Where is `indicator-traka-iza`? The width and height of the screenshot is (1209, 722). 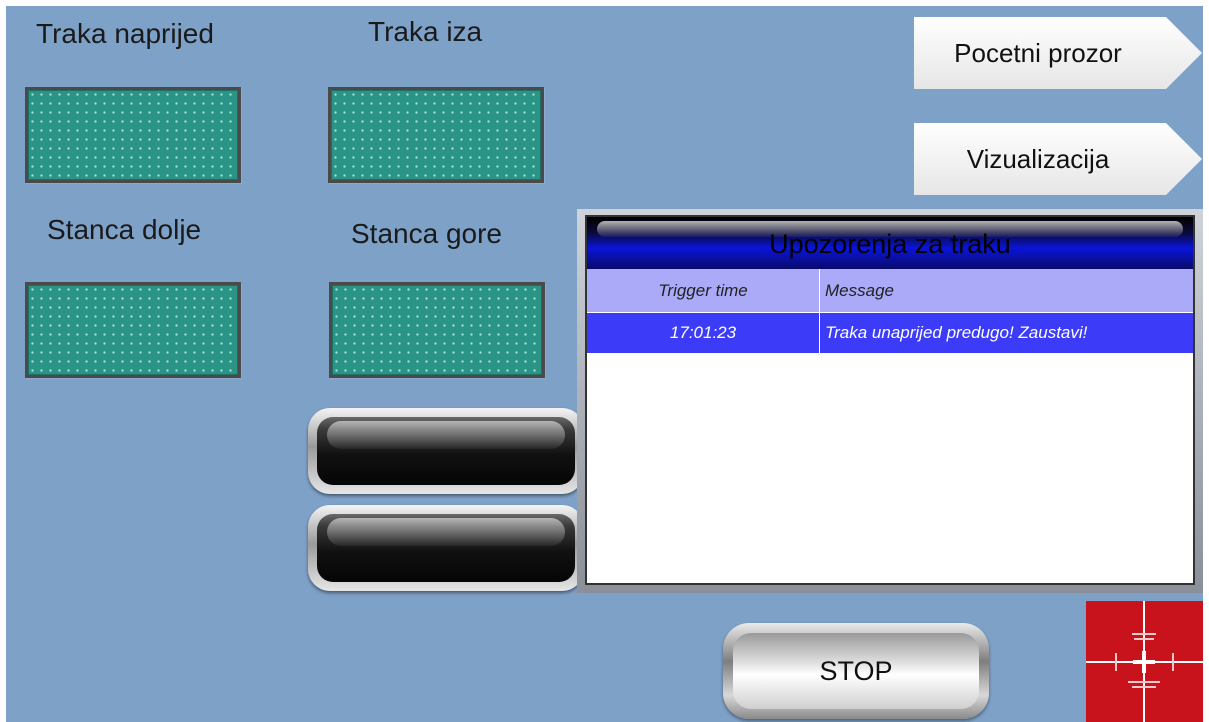 indicator-traka-iza is located at coordinates (436, 135).